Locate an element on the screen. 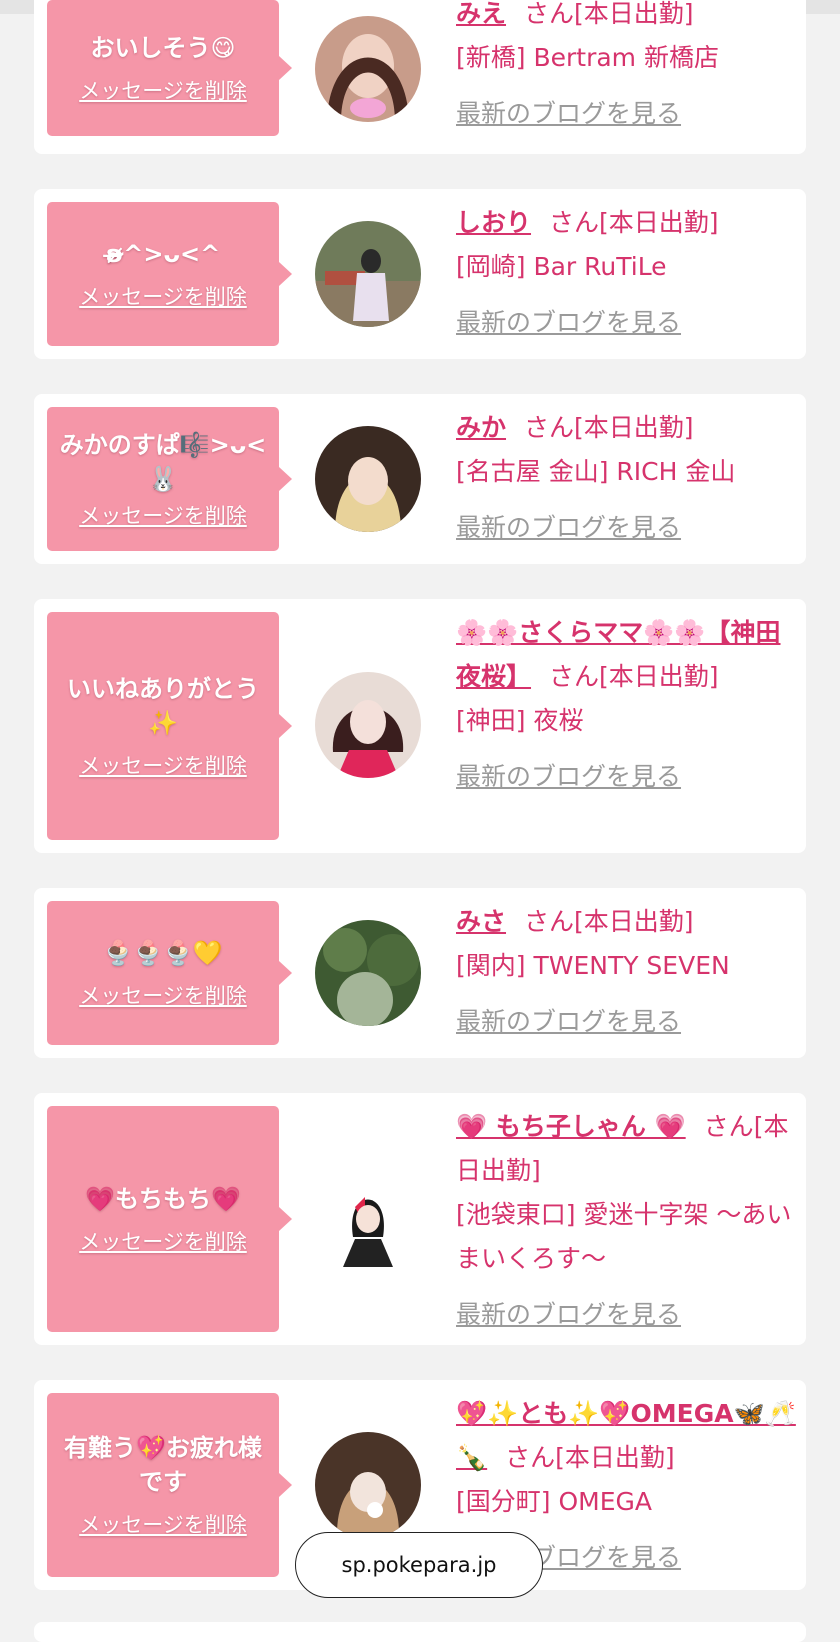 The image size is (840, 1642). next-card-edge is located at coordinates (420, 1632).